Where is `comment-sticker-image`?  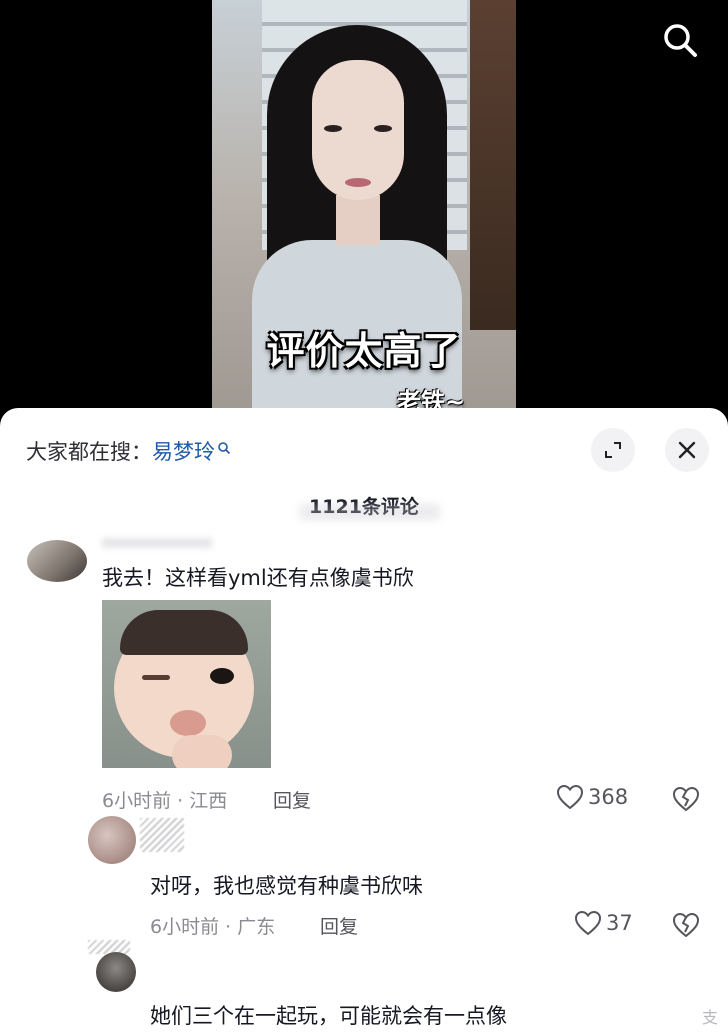
comment-sticker-image is located at coordinates (186, 684).